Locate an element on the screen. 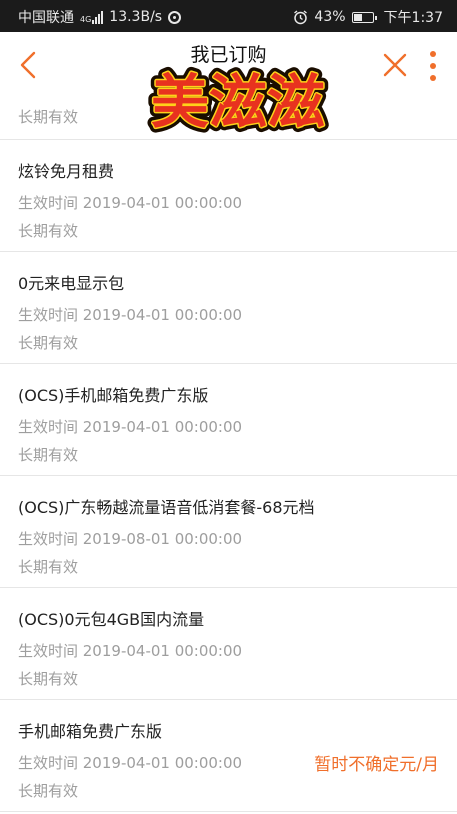 The height and width of the screenshot is (814, 457). status-bar: 中国联通 4G 13.3B/s 43% 下午1:37 is located at coordinates (228, 16).